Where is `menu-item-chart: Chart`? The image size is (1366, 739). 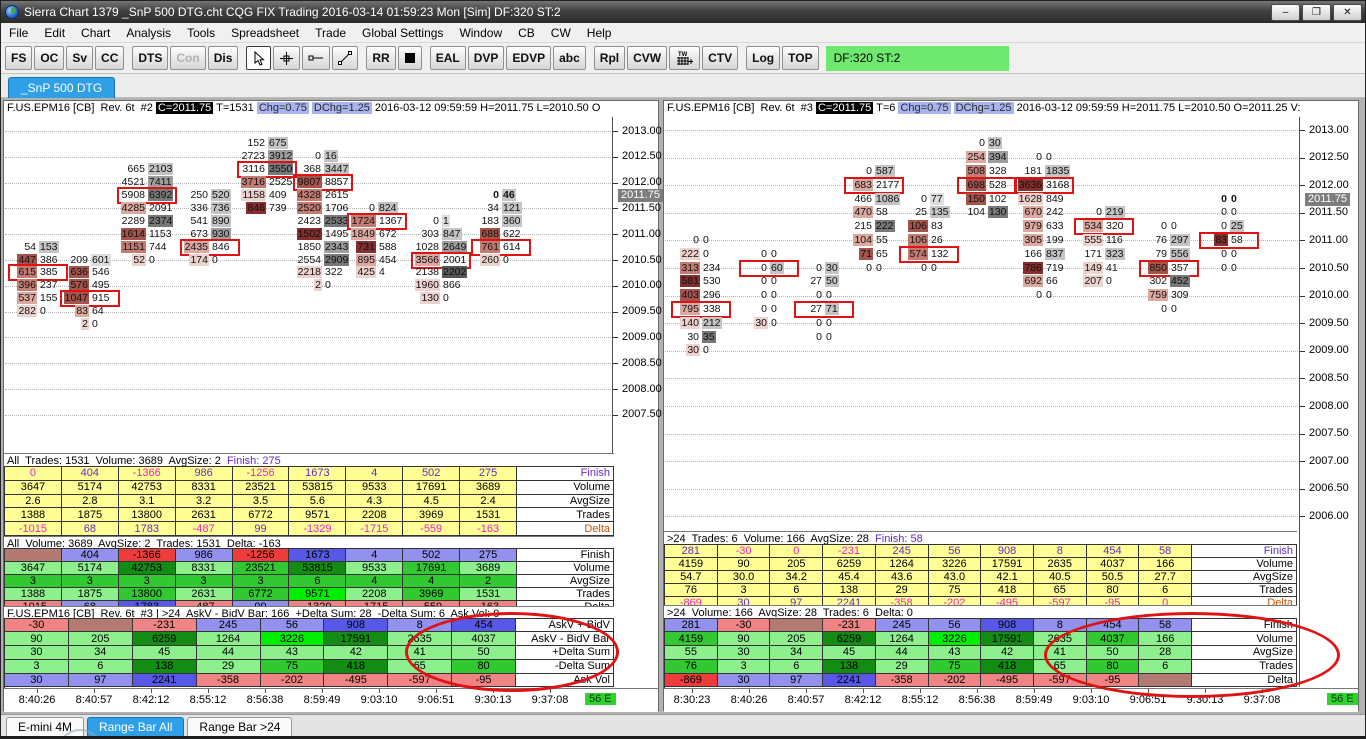 menu-item-chart: Chart is located at coordinates (95, 33).